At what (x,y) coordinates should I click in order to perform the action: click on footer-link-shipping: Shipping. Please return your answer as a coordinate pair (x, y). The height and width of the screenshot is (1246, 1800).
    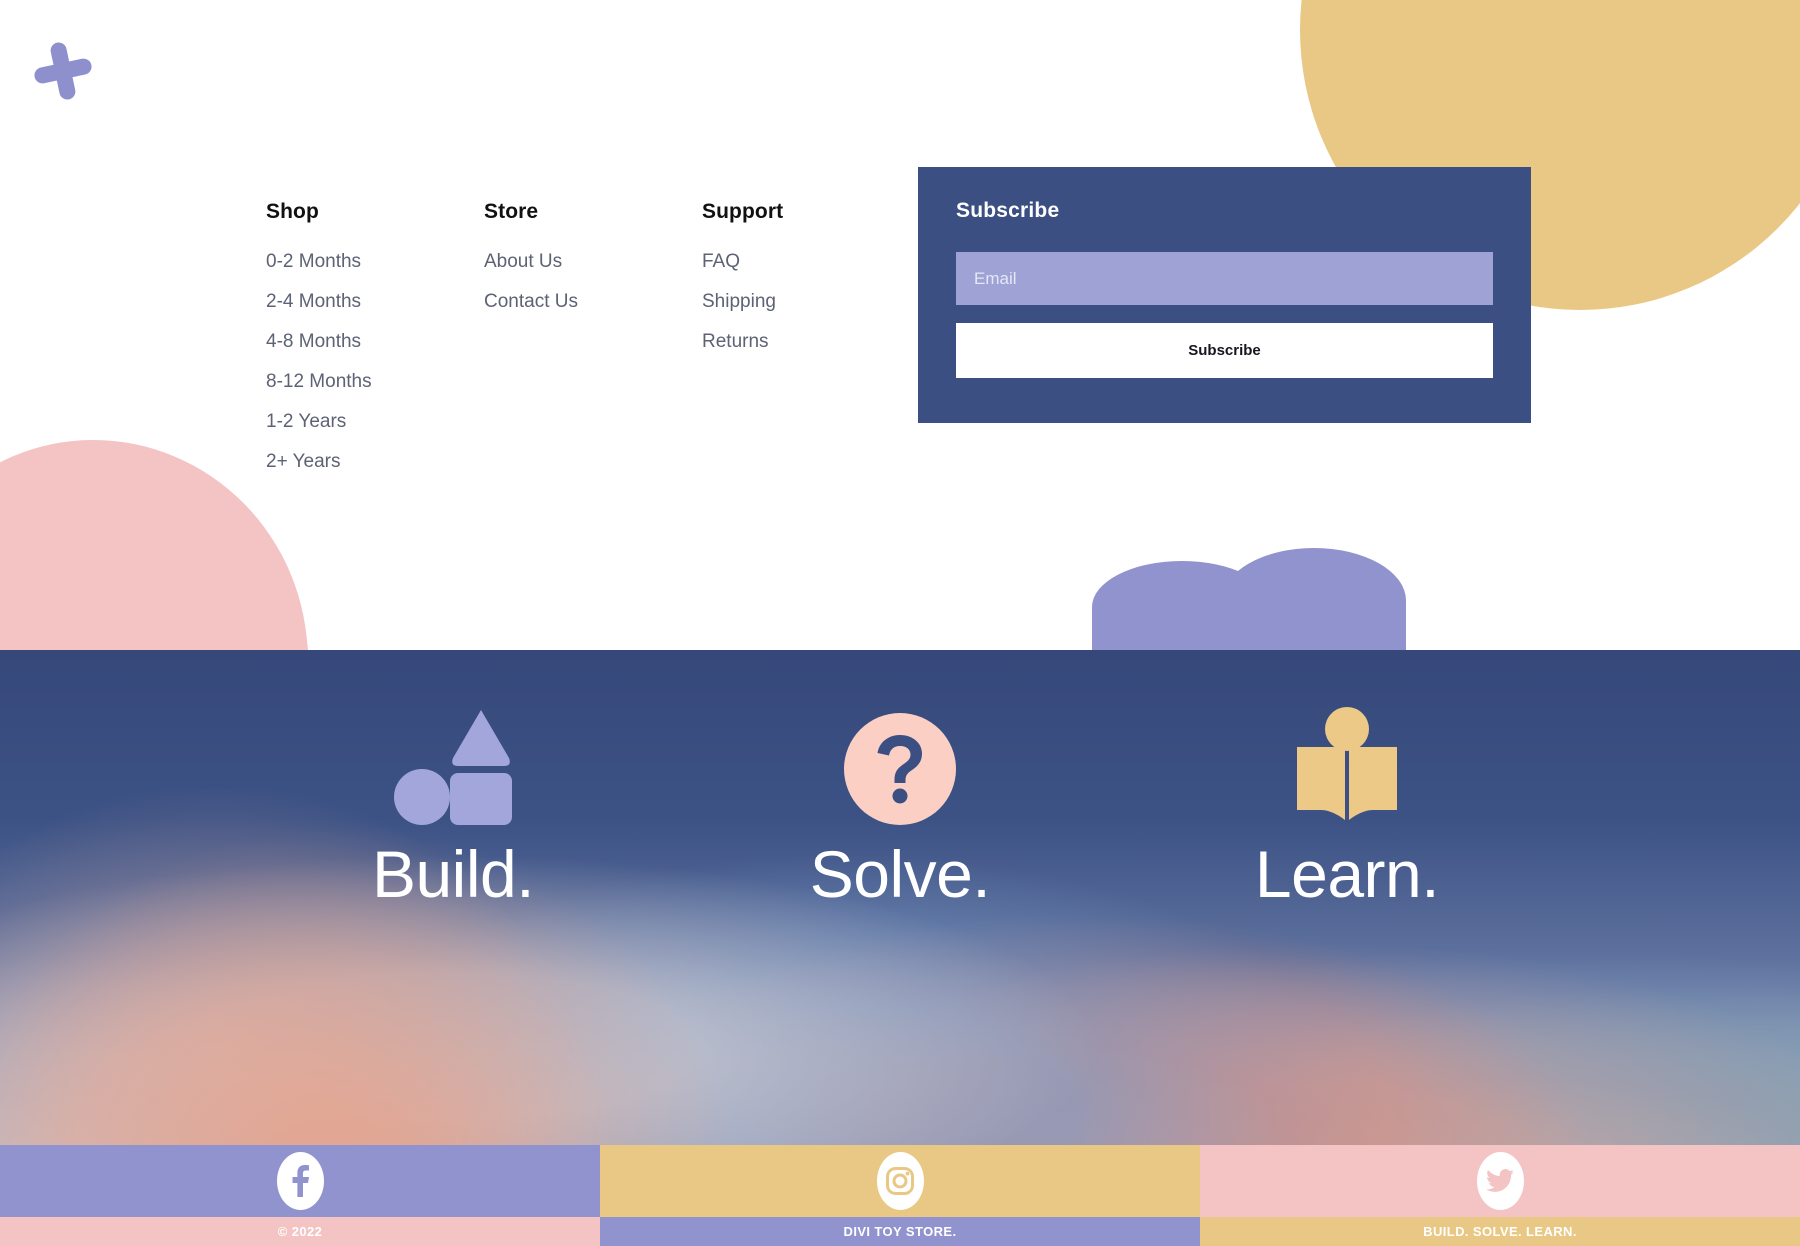
    Looking at the image, I should click on (811, 301).